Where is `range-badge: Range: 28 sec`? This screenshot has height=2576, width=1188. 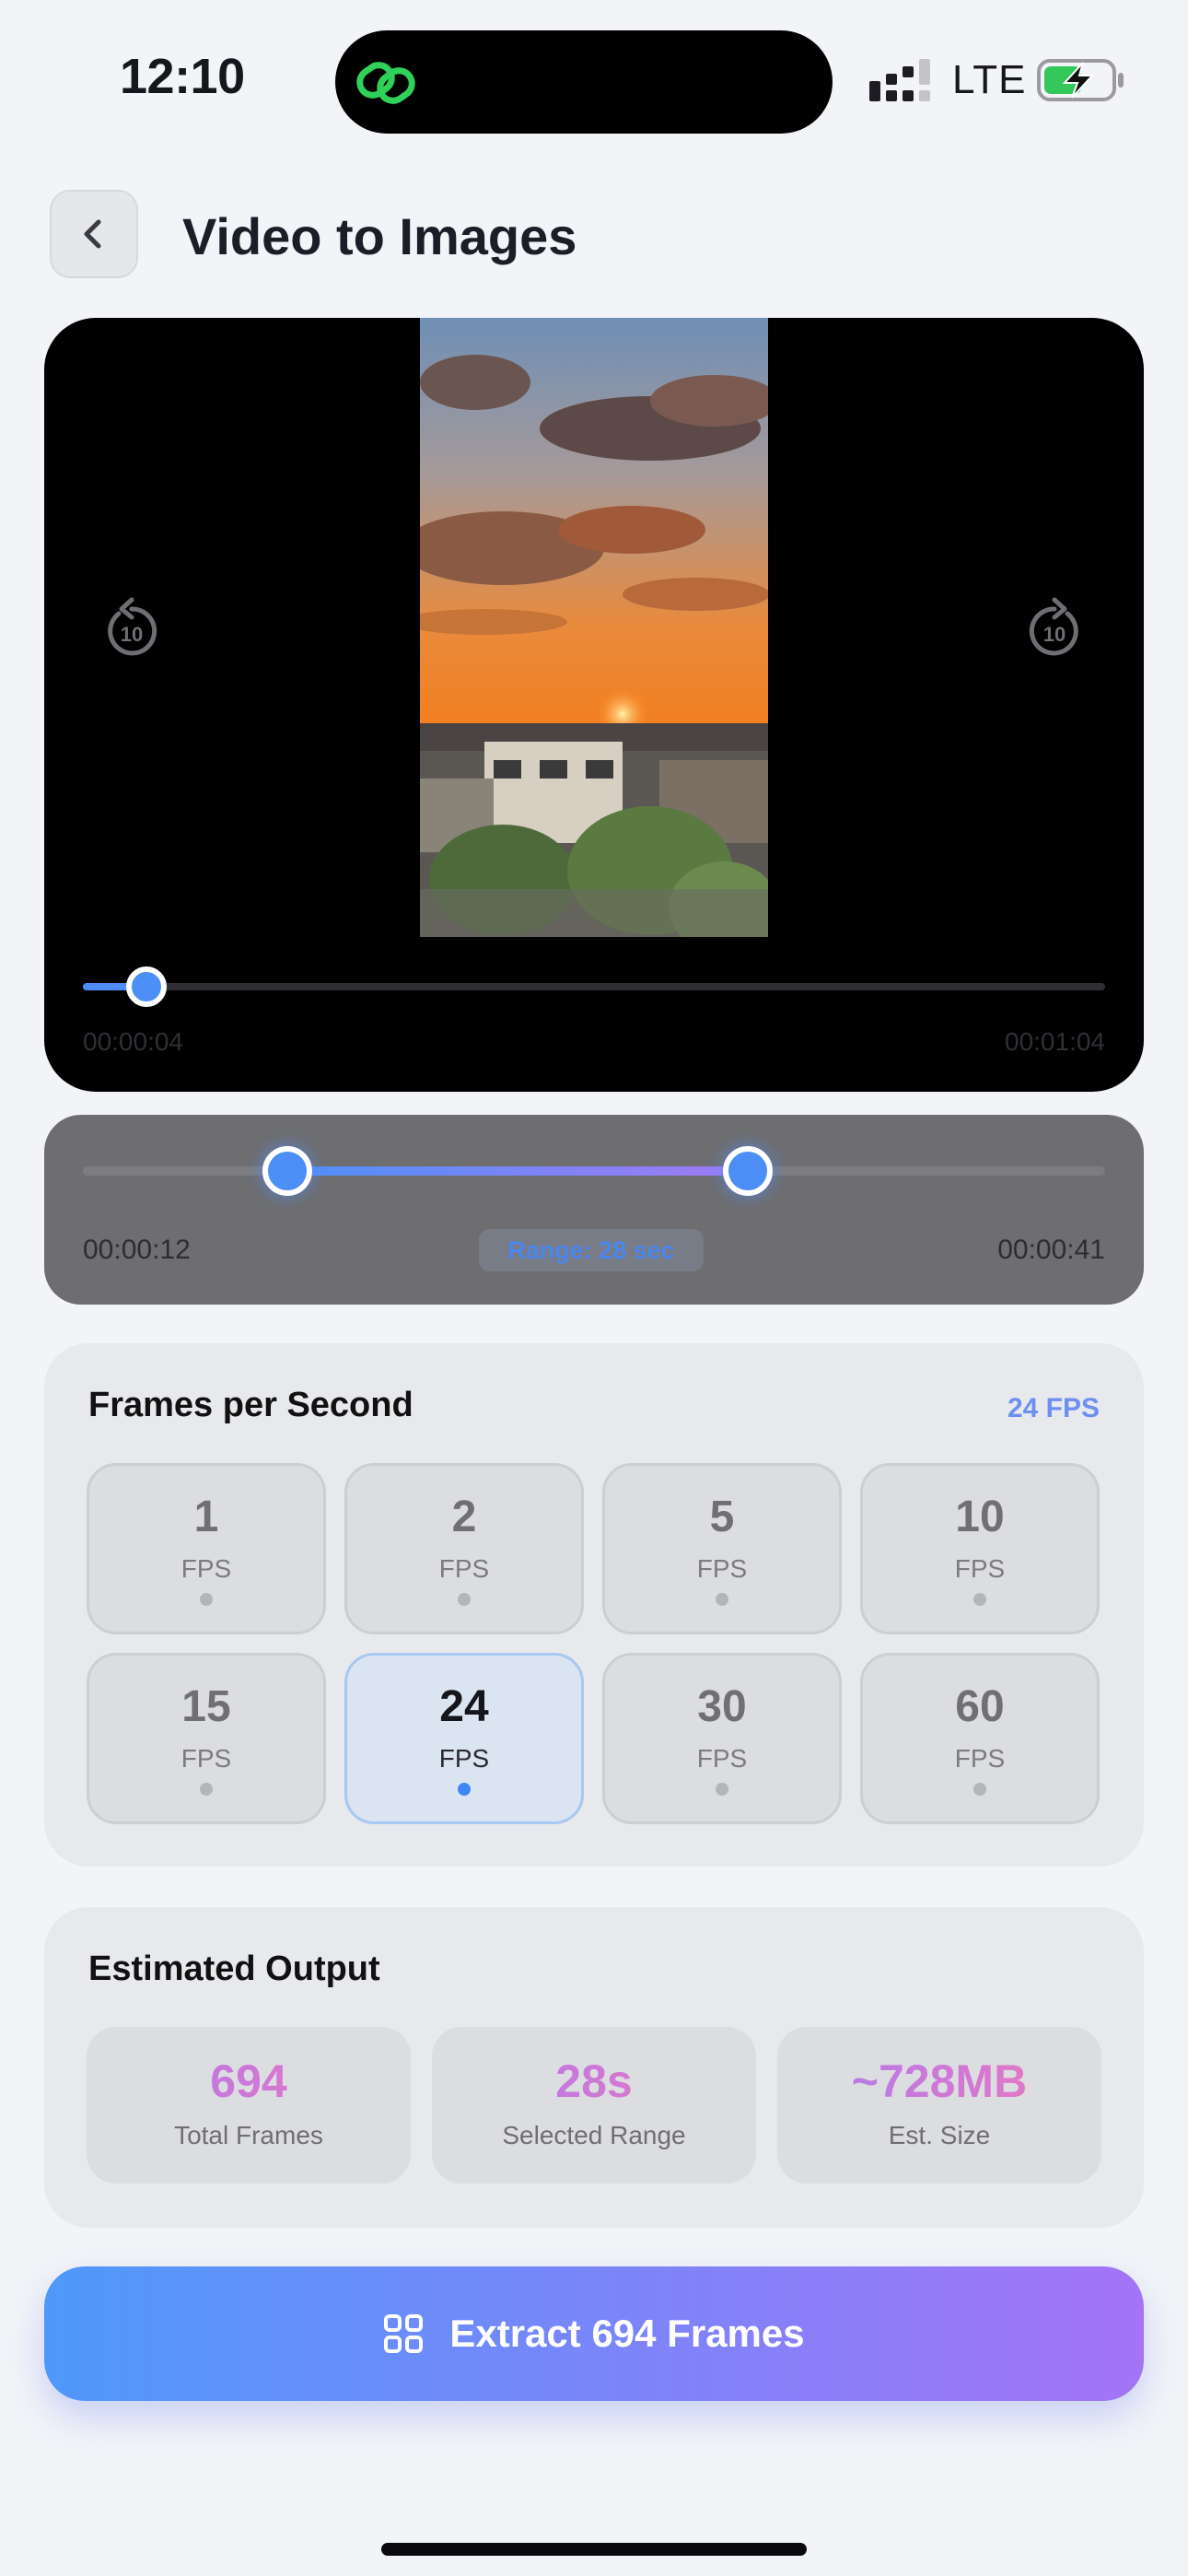 range-badge: Range: 28 sec is located at coordinates (591, 1250).